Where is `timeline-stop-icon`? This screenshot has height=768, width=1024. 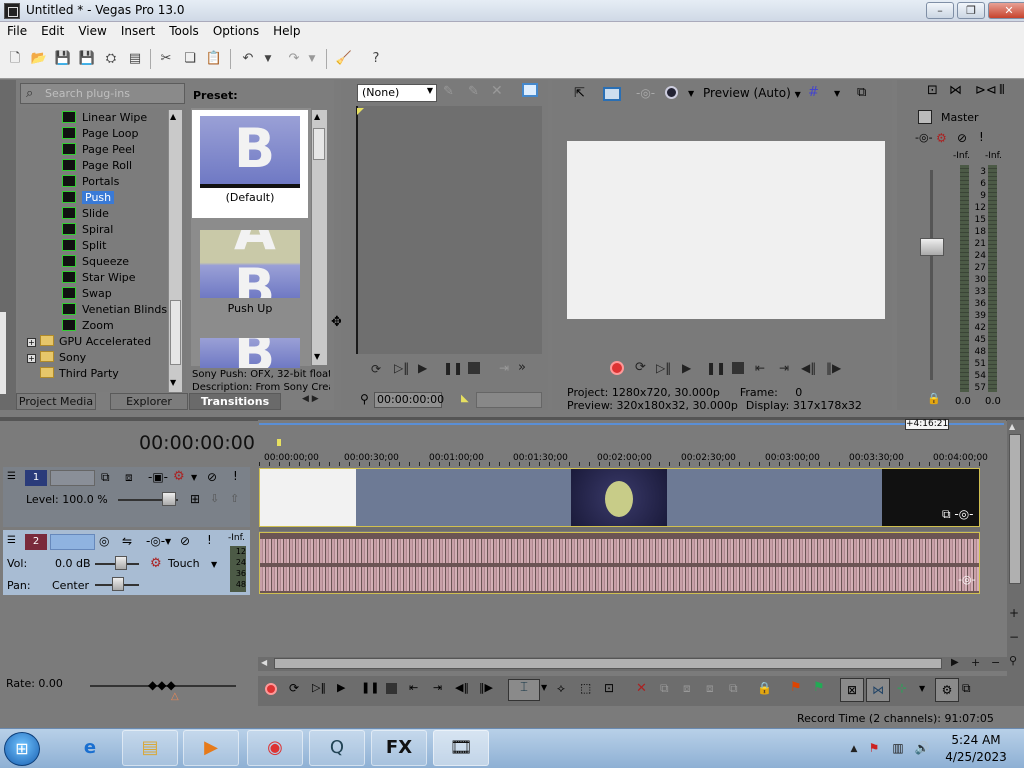
timeline-stop-icon is located at coordinates (391, 688).